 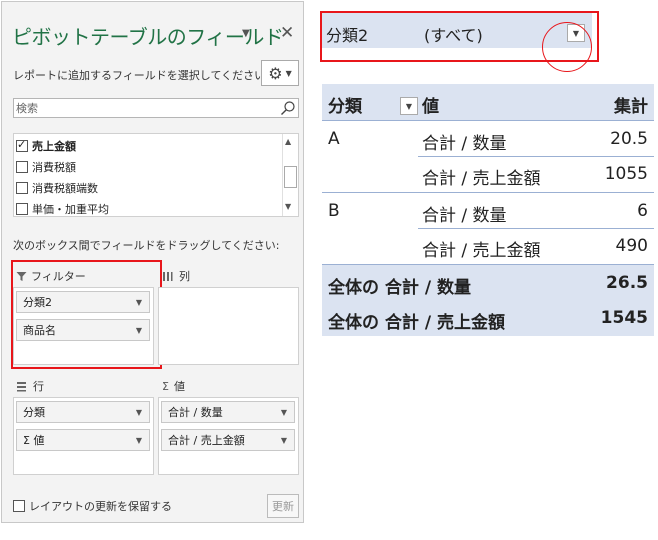 What do you see at coordinates (38, 386) in the screenshot?
I see `rows-area-label: 行` at bounding box center [38, 386].